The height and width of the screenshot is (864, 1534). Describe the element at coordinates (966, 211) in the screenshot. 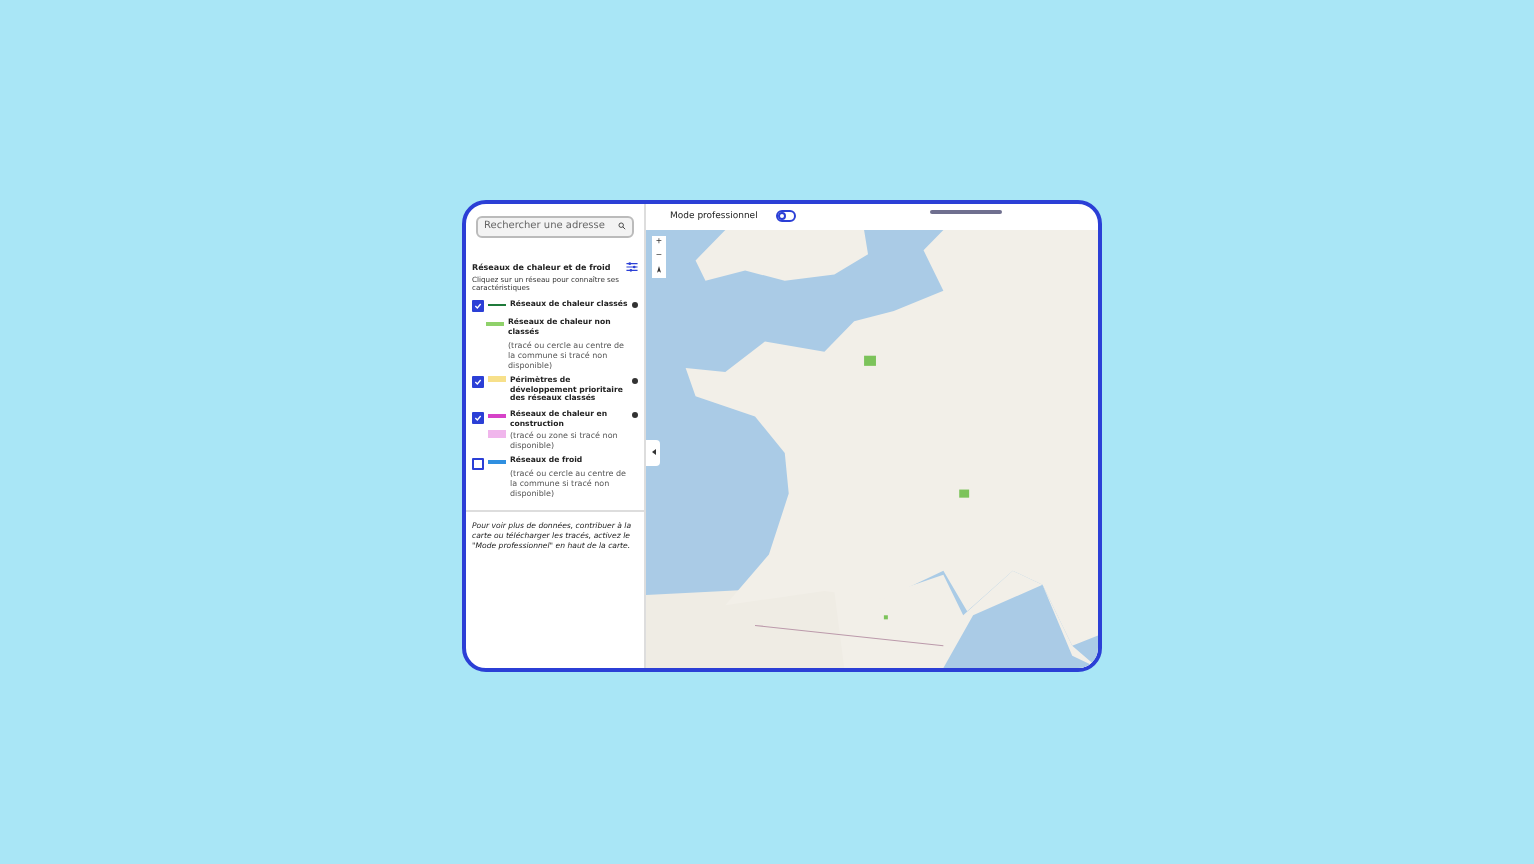

I see `handle-bar` at that location.